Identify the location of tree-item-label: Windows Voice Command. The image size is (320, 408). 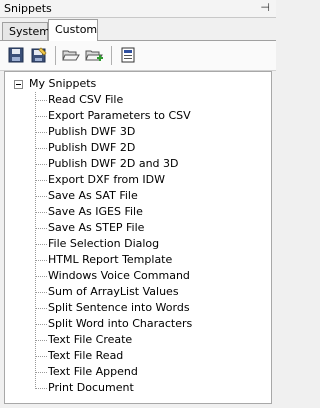
(119, 275).